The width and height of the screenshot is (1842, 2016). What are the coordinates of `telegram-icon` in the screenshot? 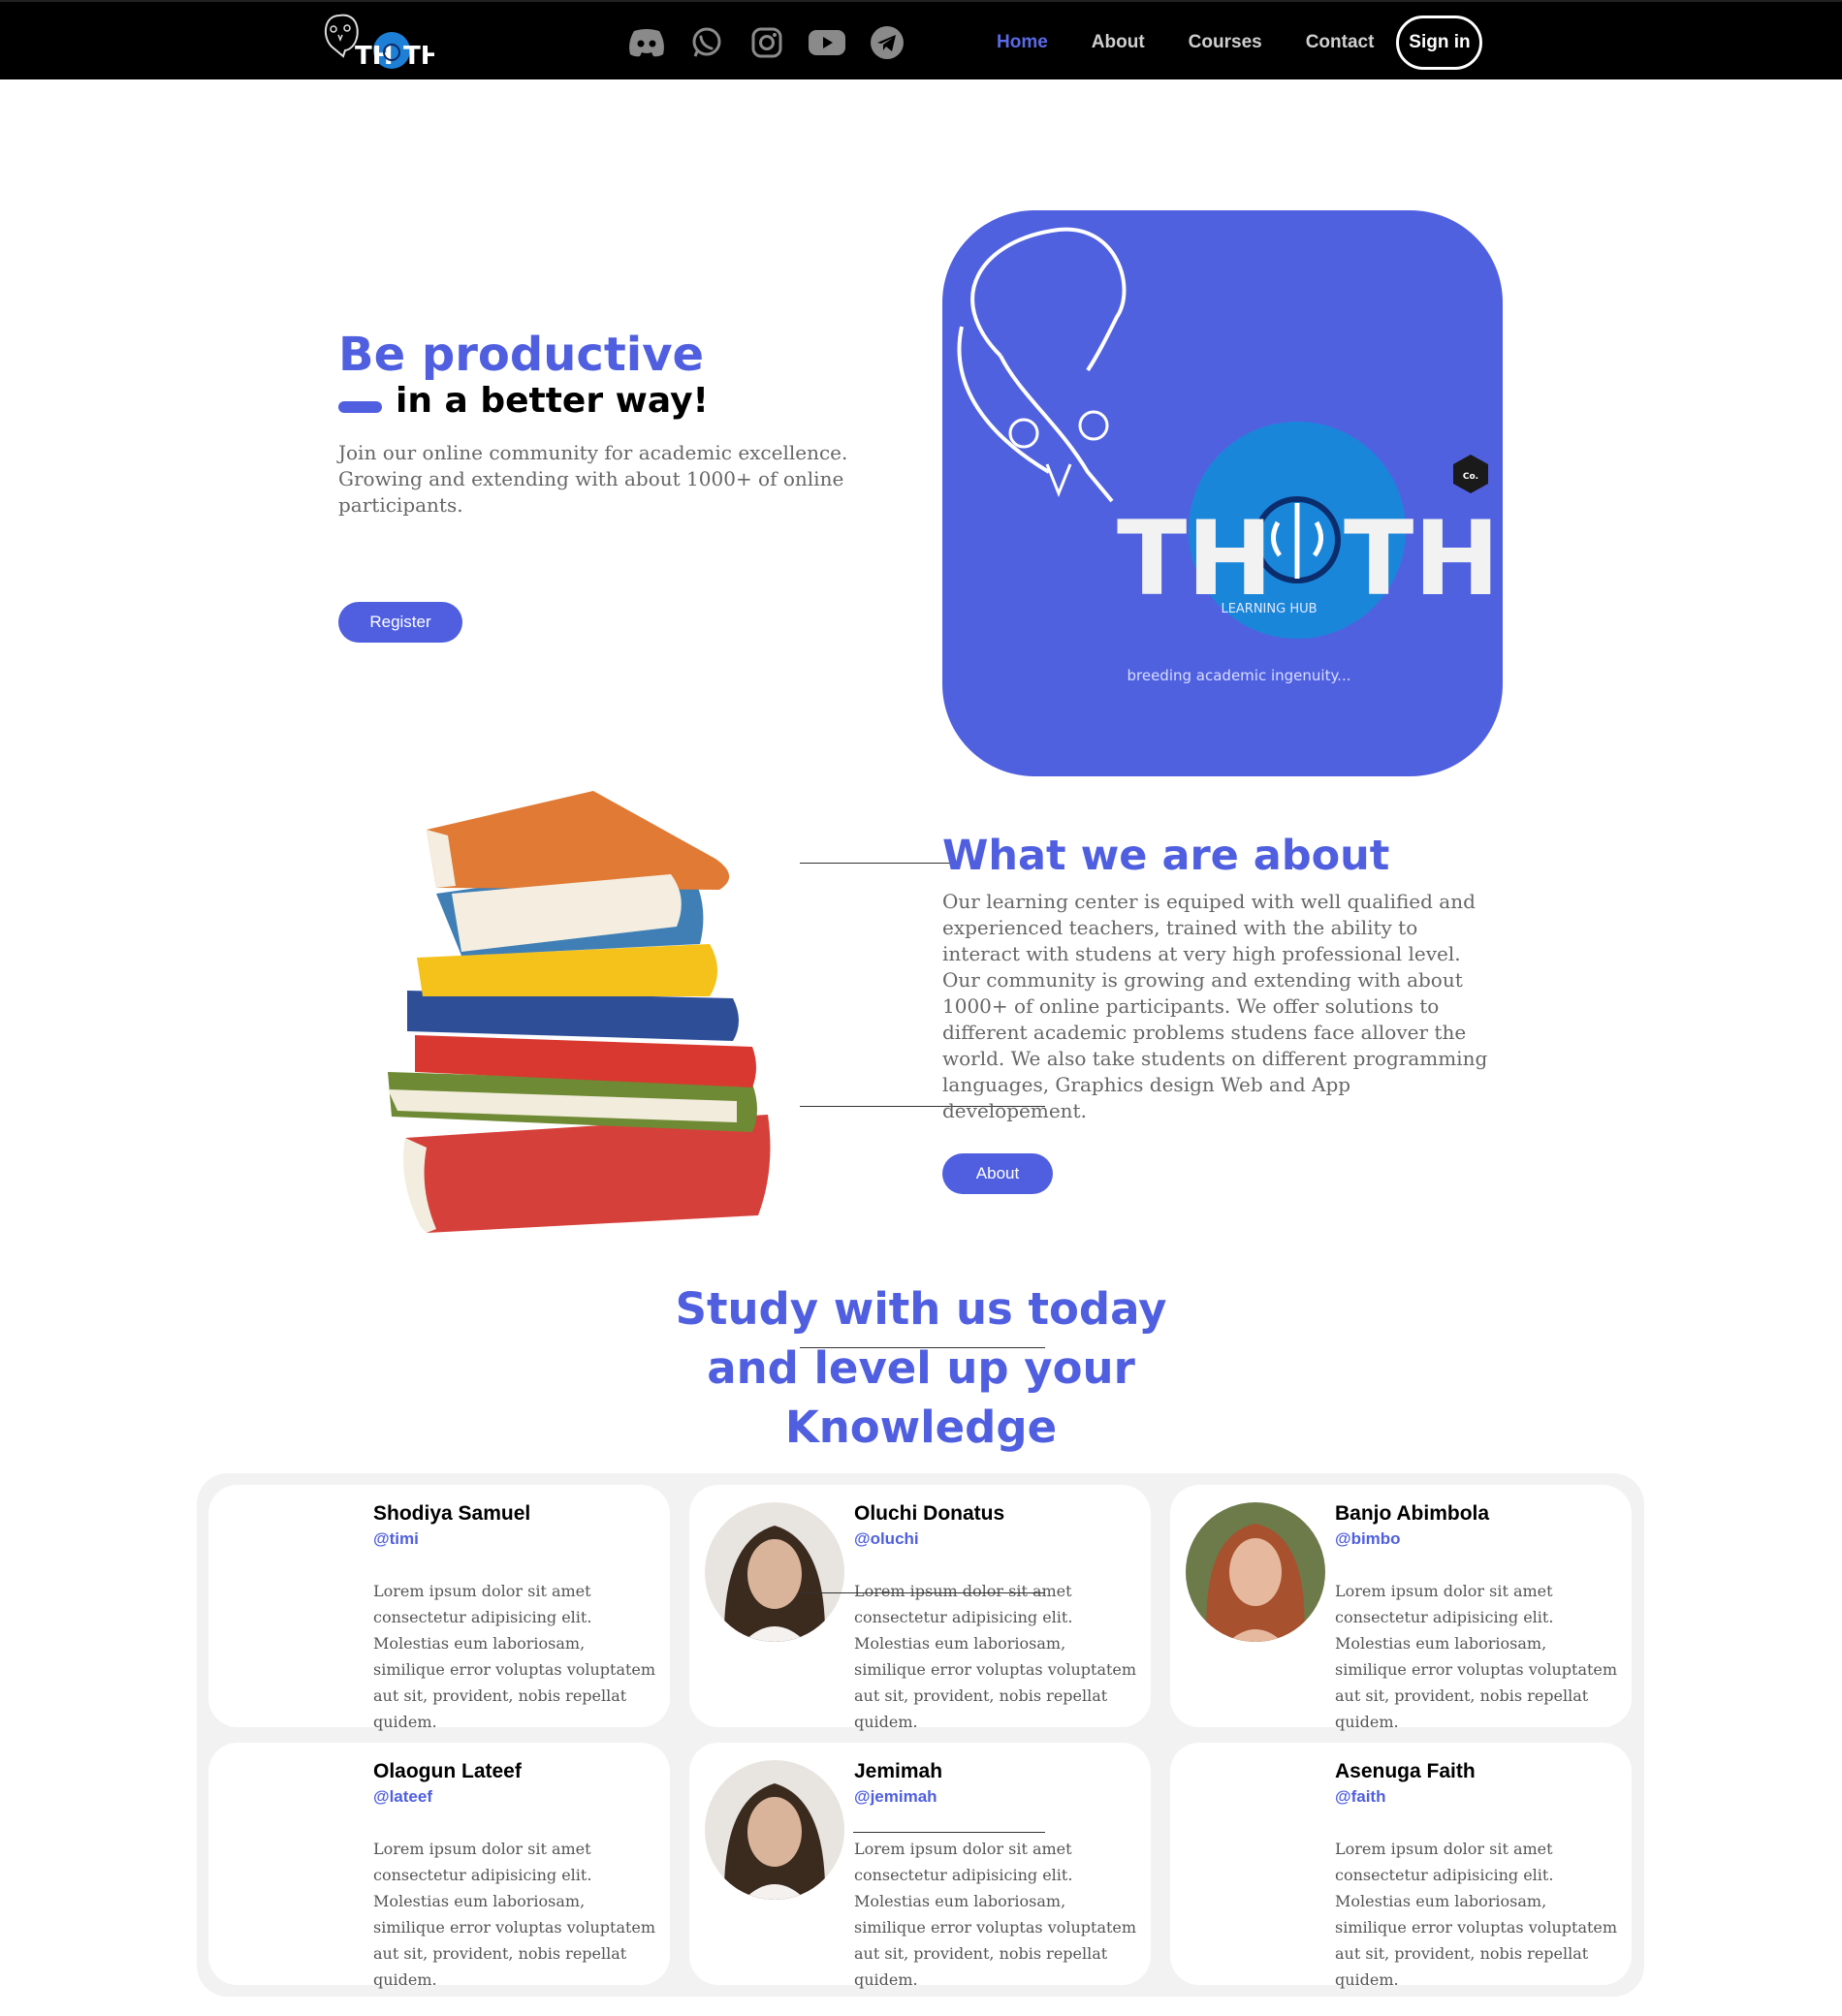 It's located at (887, 43).